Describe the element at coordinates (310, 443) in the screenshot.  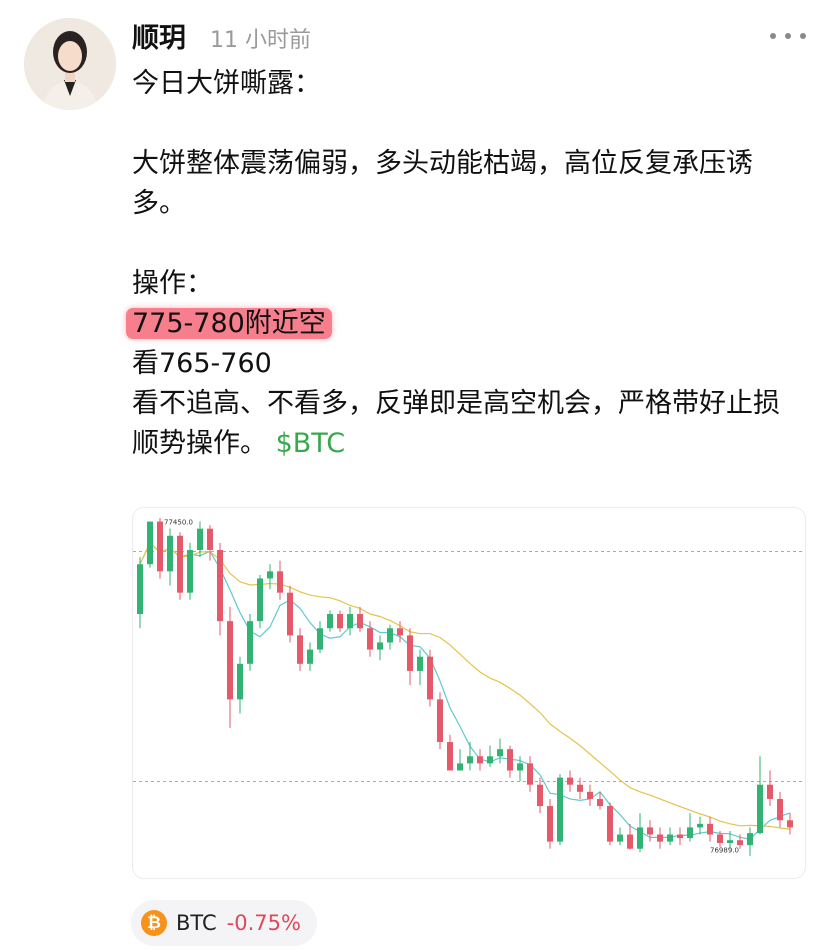
I see `cashtag-link: $BTC` at that location.